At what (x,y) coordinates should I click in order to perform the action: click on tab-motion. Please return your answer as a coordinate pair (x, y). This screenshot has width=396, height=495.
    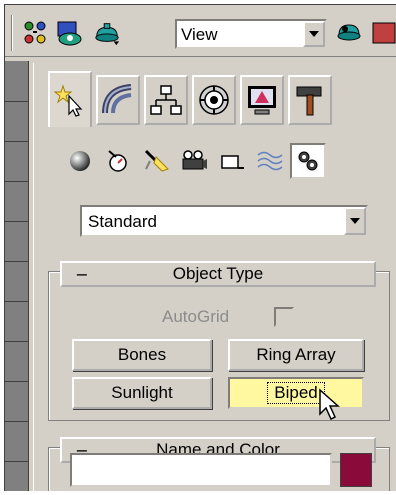
    Looking at the image, I should click on (214, 100).